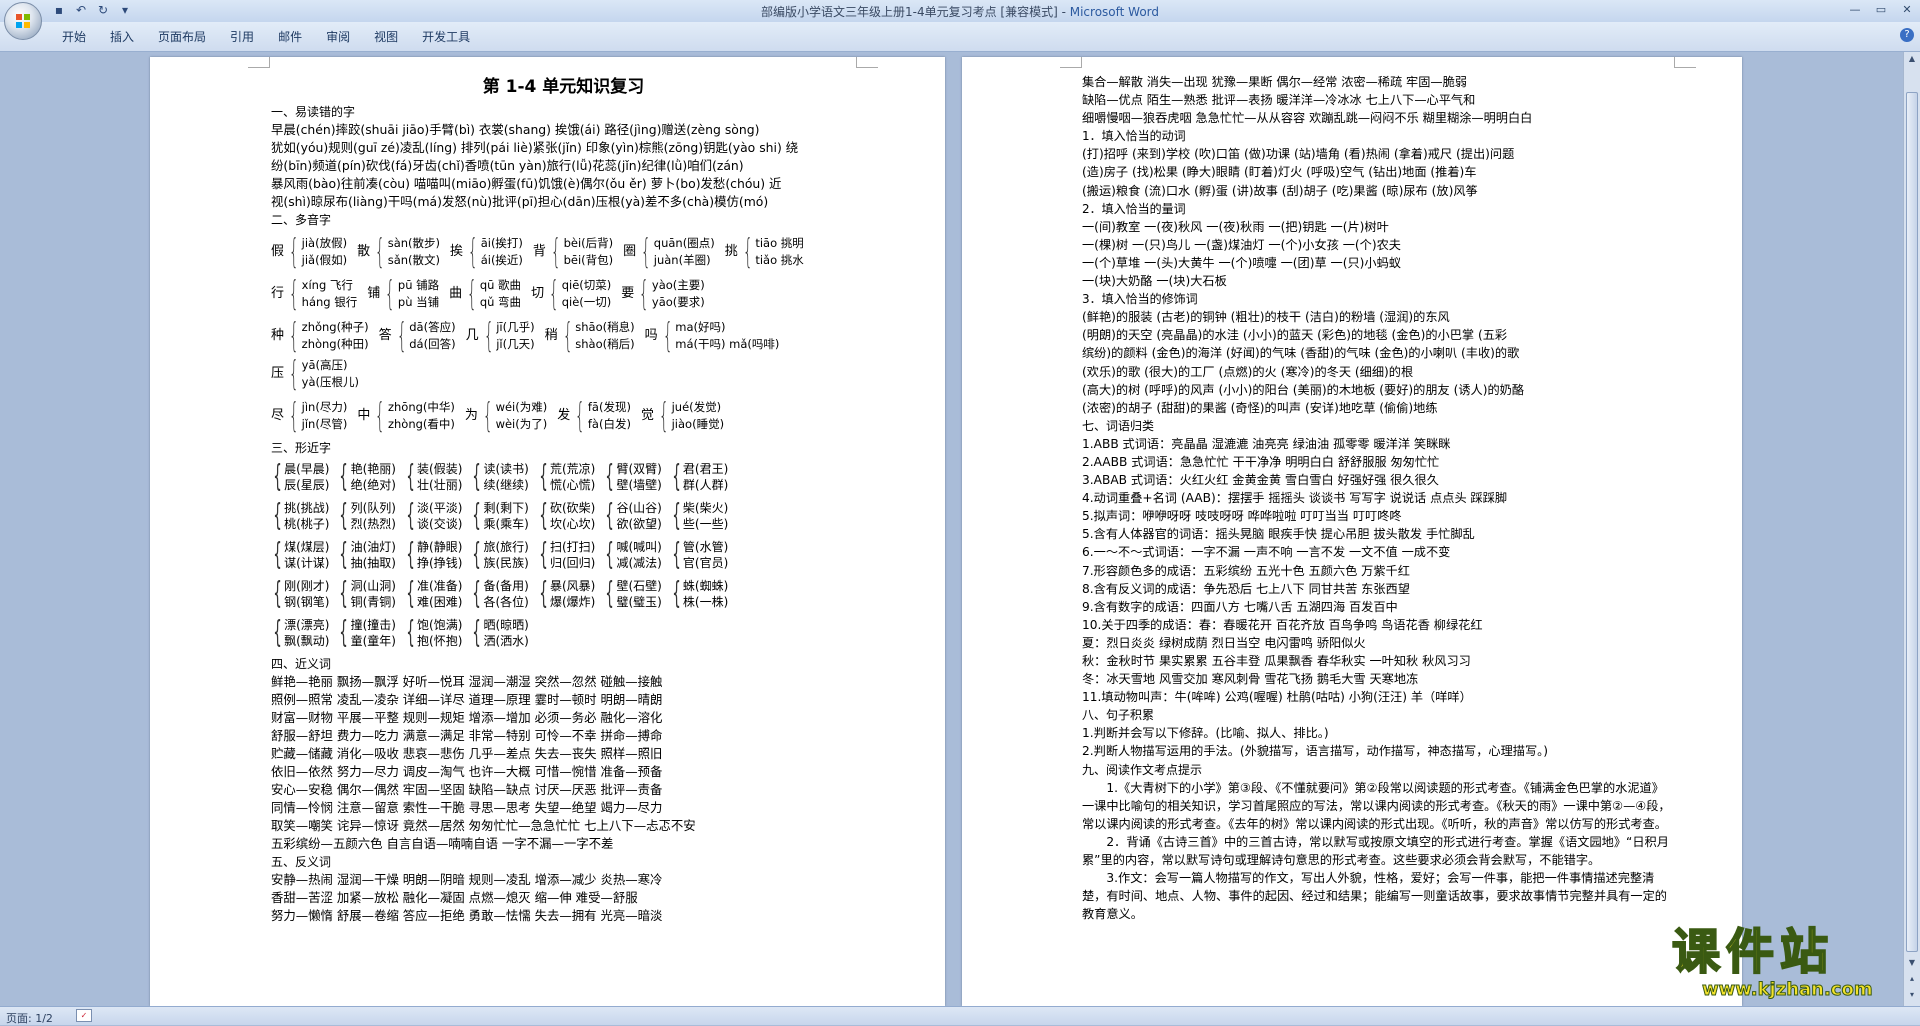 The height and width of the screenshot is (1026, 1920). What do you see at coordinates (572, 594) in the screenshot?
I see `pair-words: 暴(风暴) 爆(爆炸)` at bounding box center [572, 594].